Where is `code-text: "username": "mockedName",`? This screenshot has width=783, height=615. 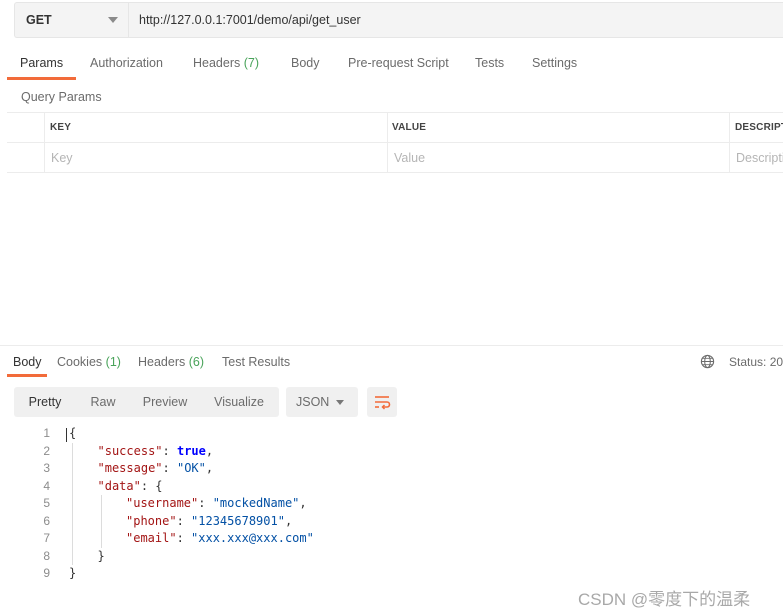
code-text: "username": "mockedName", is located at coordinates (216, 503).